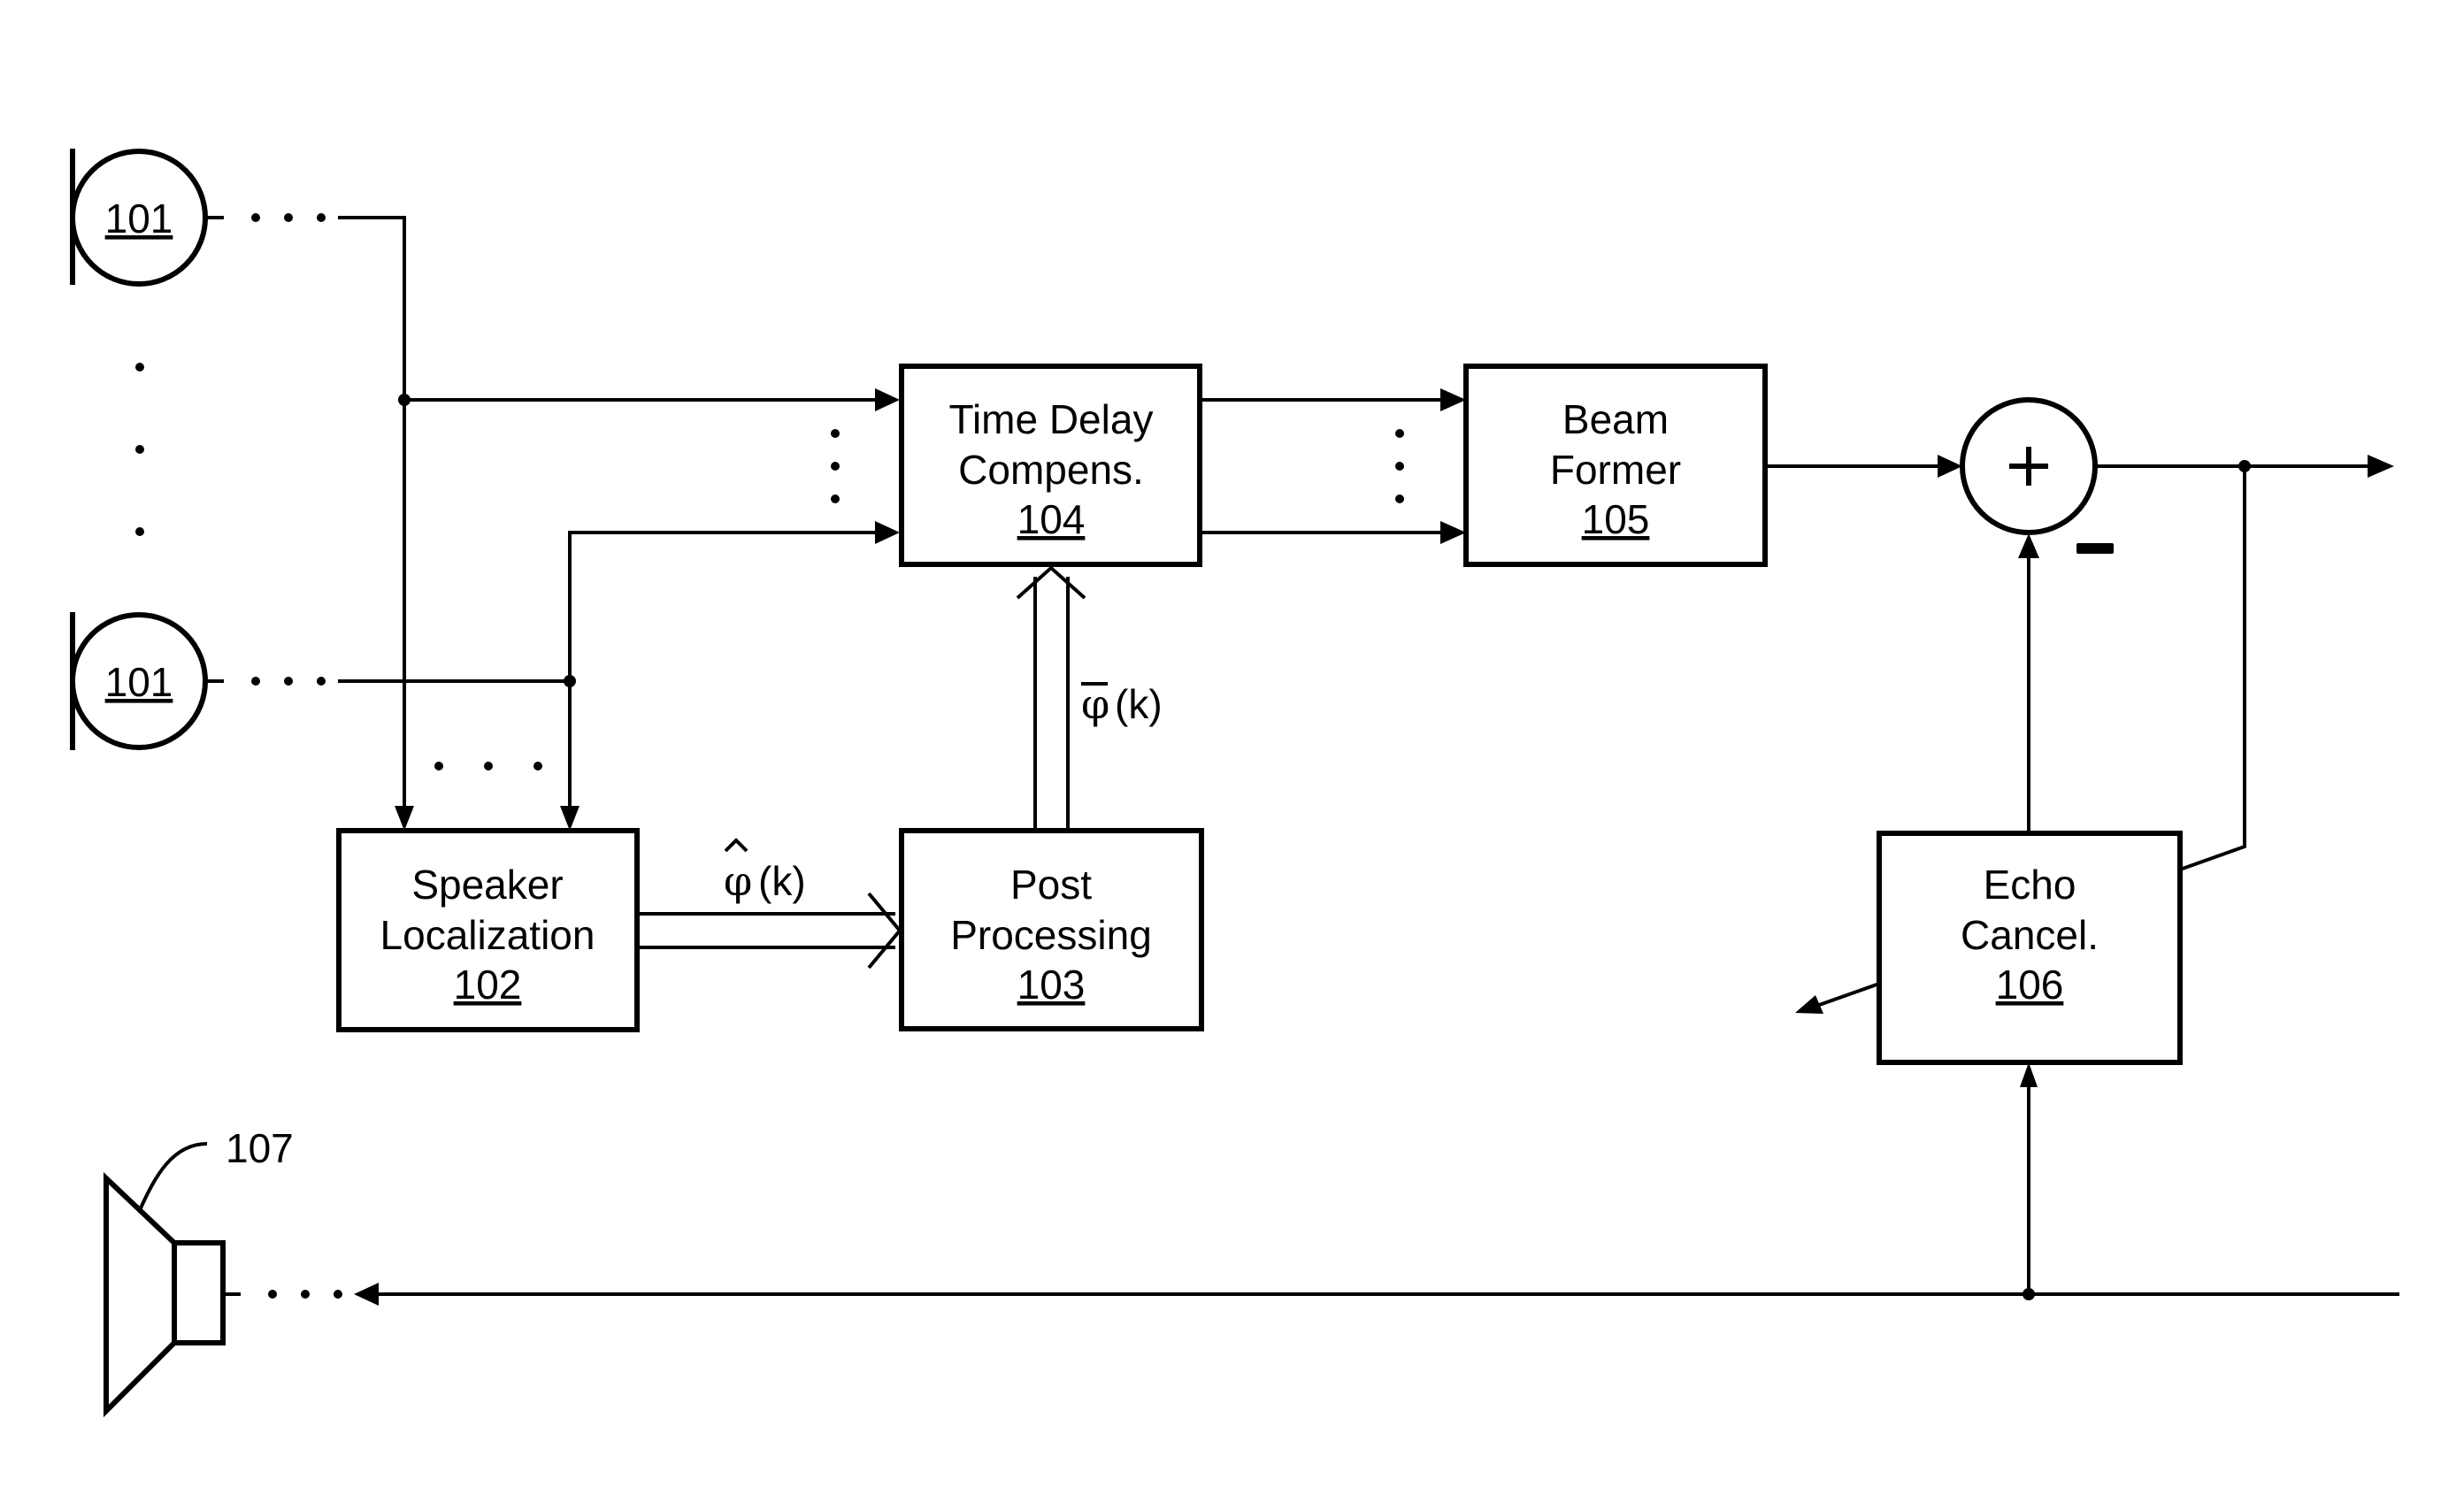  I want to click on block-label: Beam, so click(1616, 419).